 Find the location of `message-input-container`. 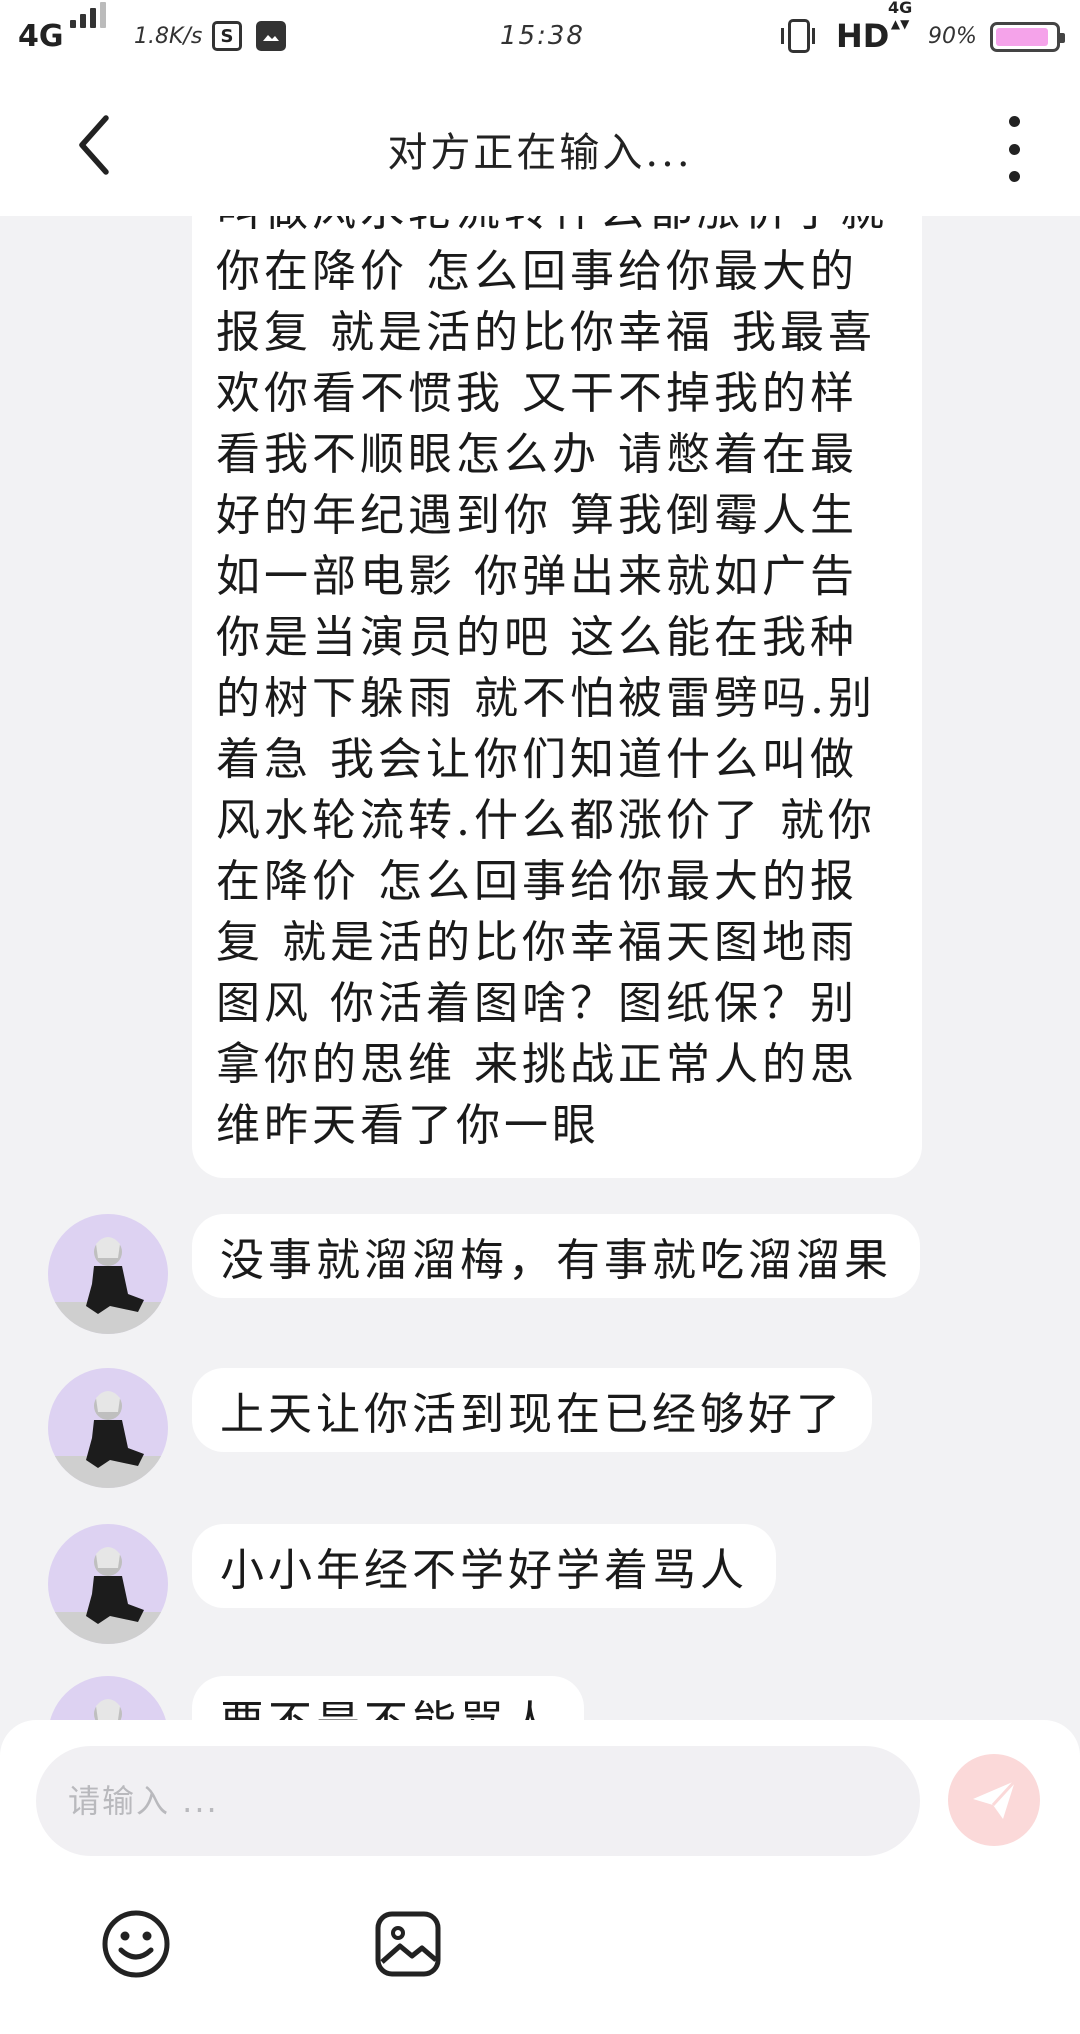

message-input-container is located at coordinates (478, 1801).